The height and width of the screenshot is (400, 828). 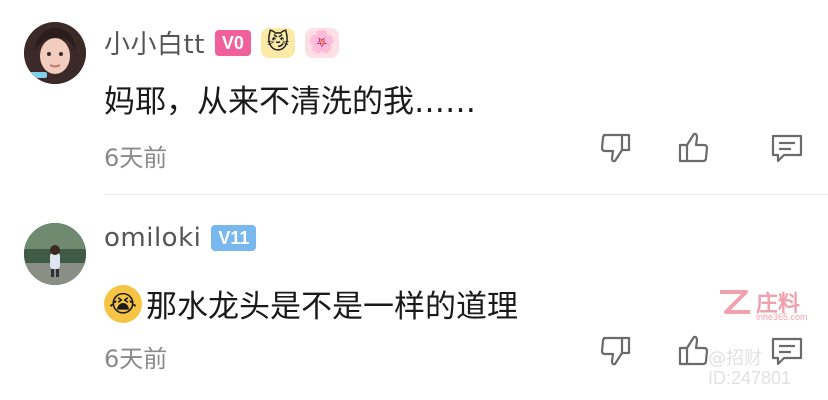 I want to click on crown-mask-badge-icon: 😼, so click(x=277, y=42).